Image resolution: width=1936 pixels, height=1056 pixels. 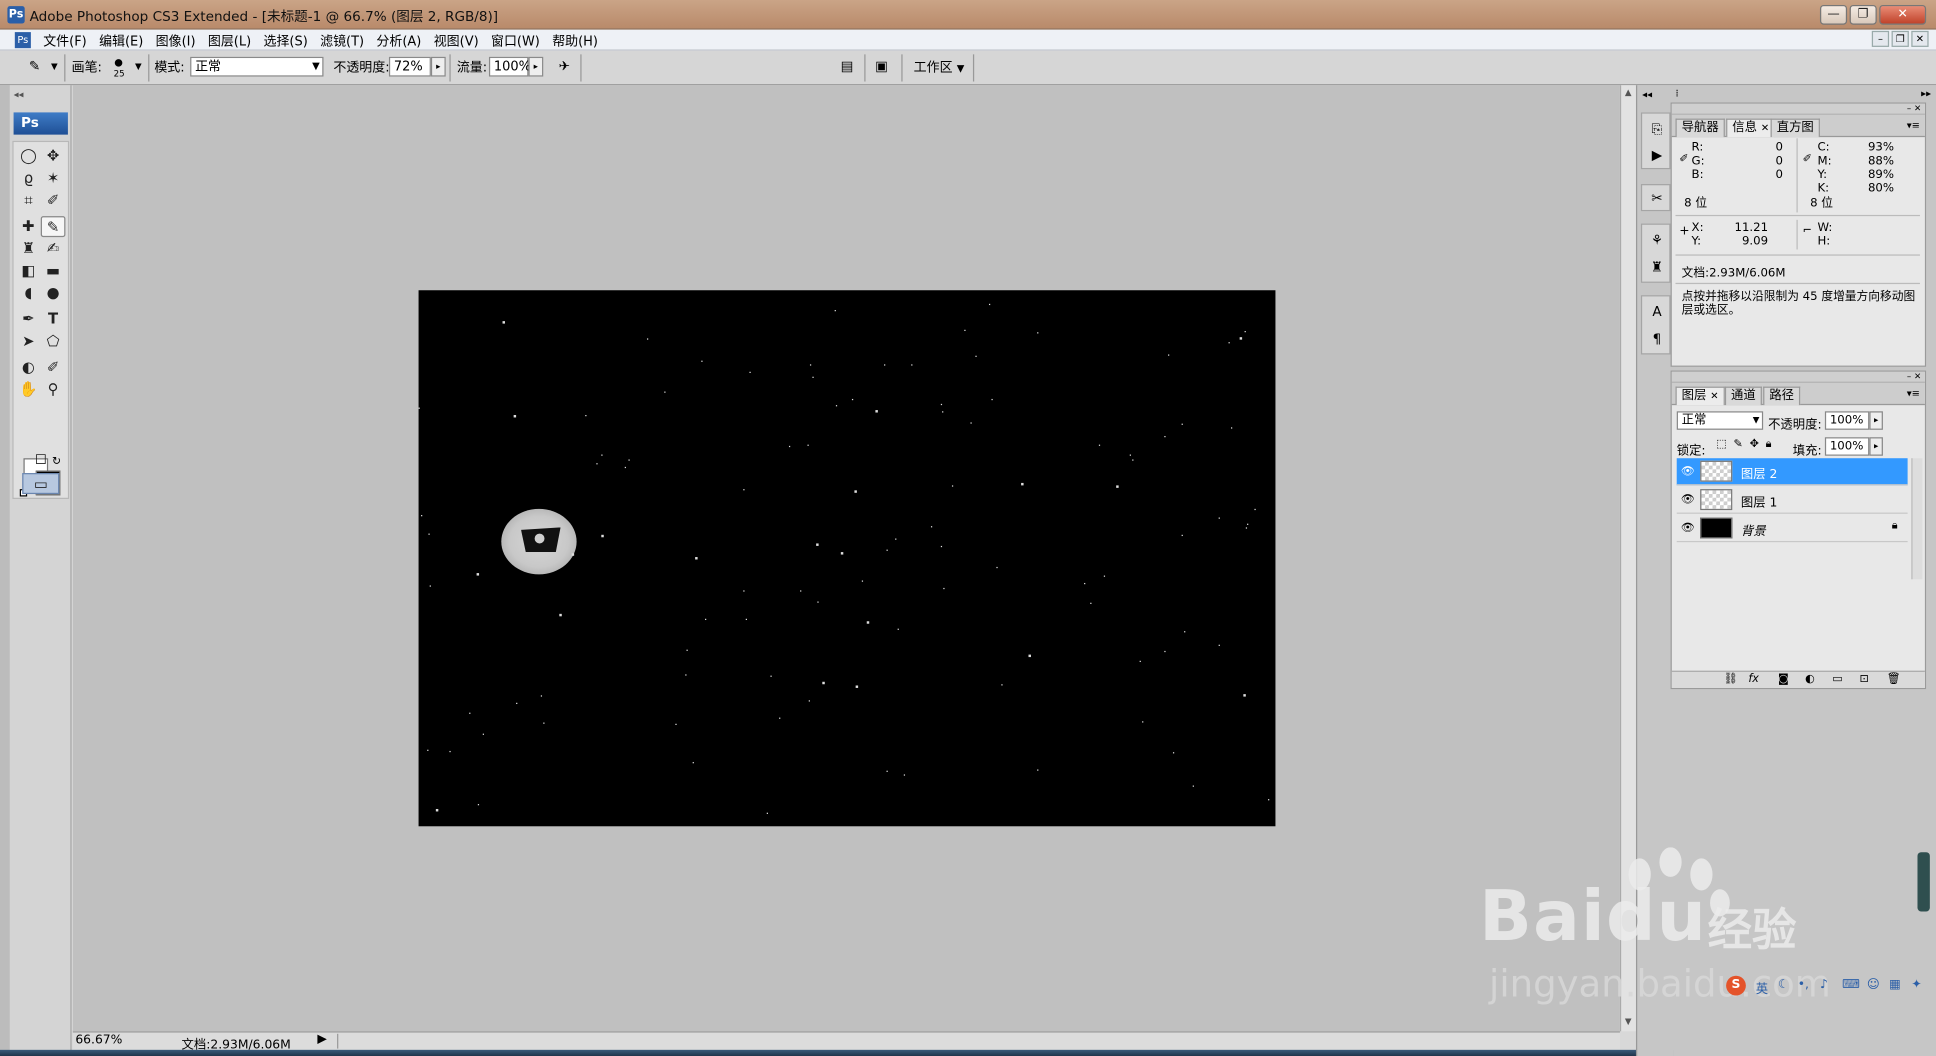 What do you see at coordinates (28, 178) in the screenshot?
I see `lasso-icon: ϱ` at bounding box center [28, 178].